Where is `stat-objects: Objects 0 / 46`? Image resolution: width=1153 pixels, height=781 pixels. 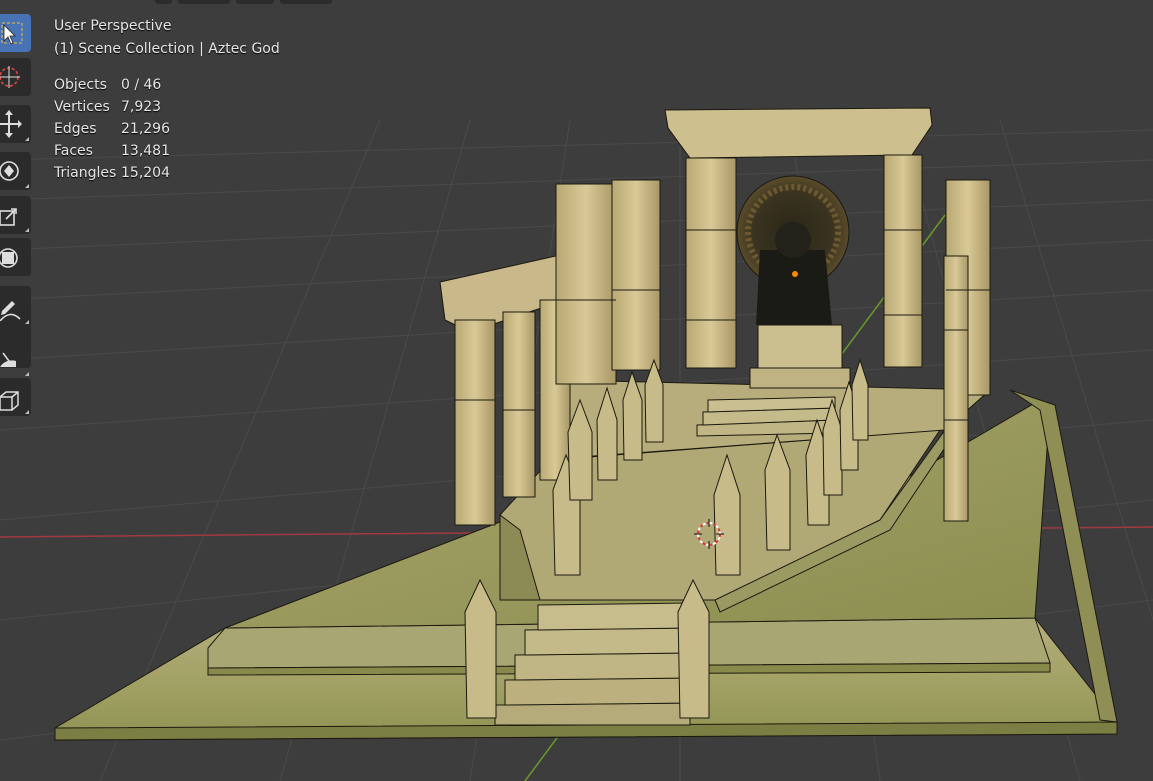
stat-objects: Objects 0 / 46 is located at coordinates (134, 87).